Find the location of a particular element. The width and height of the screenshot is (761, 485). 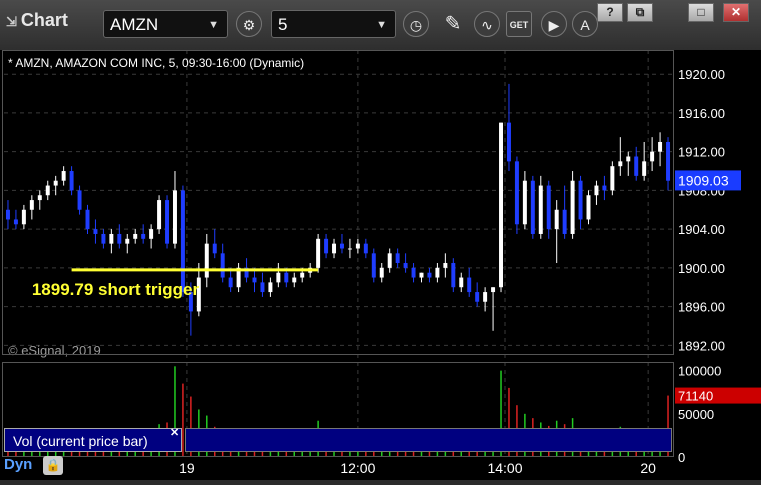

close-icon: ✕ is located at coordinates (174, 432).